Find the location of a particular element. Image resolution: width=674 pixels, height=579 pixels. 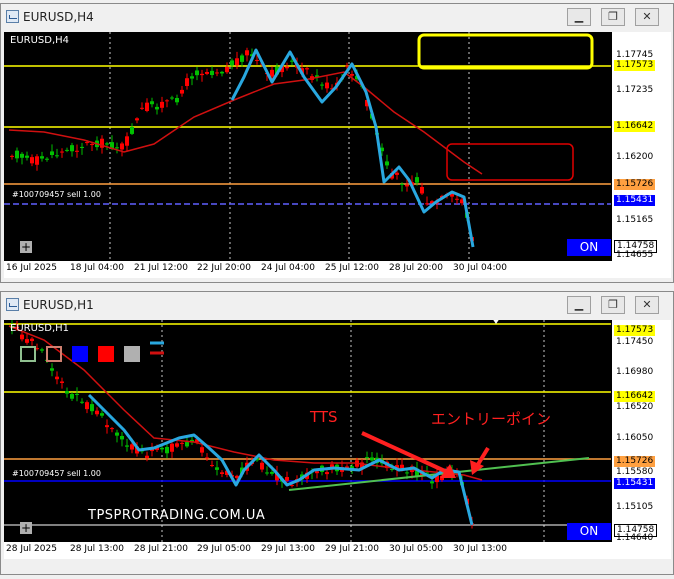

price-tag-yellow: 1.17573 is located at coordinates (635, 330).